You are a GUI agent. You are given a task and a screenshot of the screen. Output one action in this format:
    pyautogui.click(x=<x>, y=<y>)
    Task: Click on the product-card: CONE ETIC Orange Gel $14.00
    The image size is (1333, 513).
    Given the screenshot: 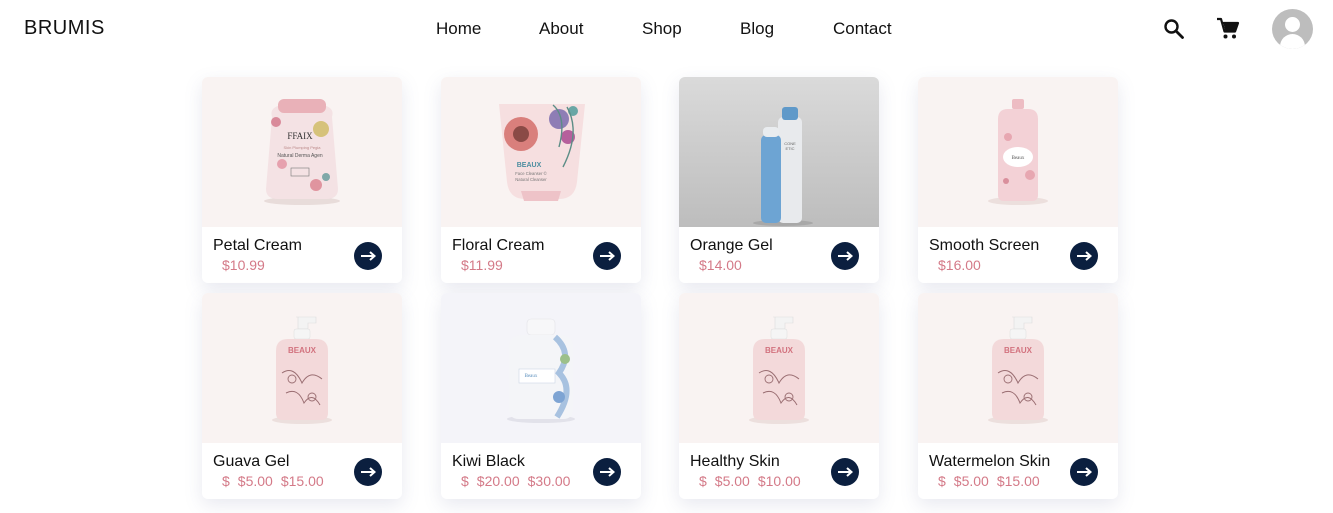 What is the action you would take?
    pyautogui.click(x=779, y=180)
    